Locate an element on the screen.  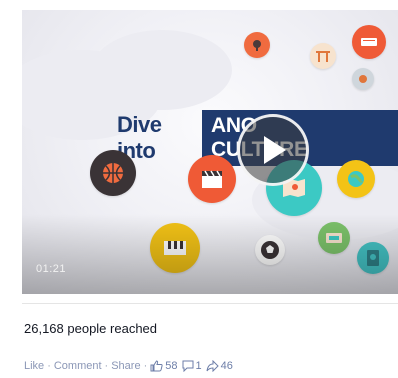
basketball-icon is located at coordinates (113, 173).